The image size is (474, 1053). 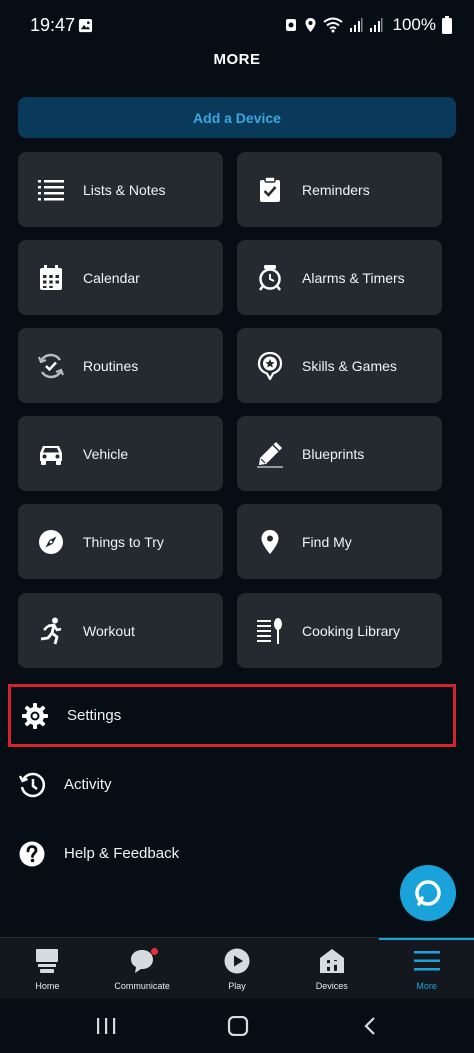 What do you see at coordinates (414, 24) in the screenshot?
I see `battery-percent: 100%` at bounding box center [414, 24].